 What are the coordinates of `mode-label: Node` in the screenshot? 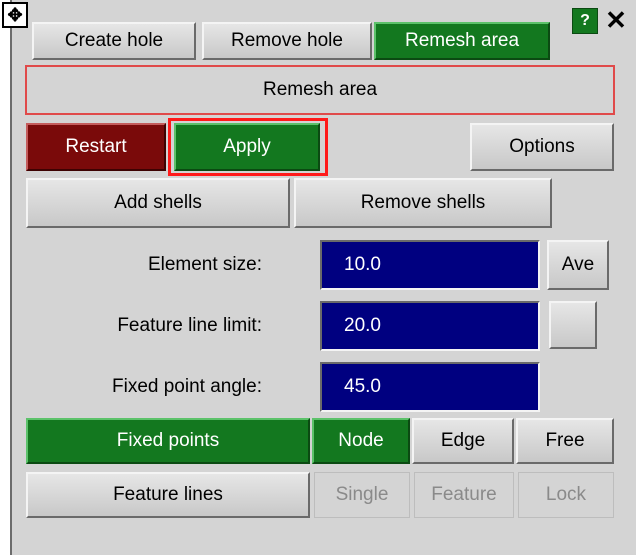 It's located at (361, 440).